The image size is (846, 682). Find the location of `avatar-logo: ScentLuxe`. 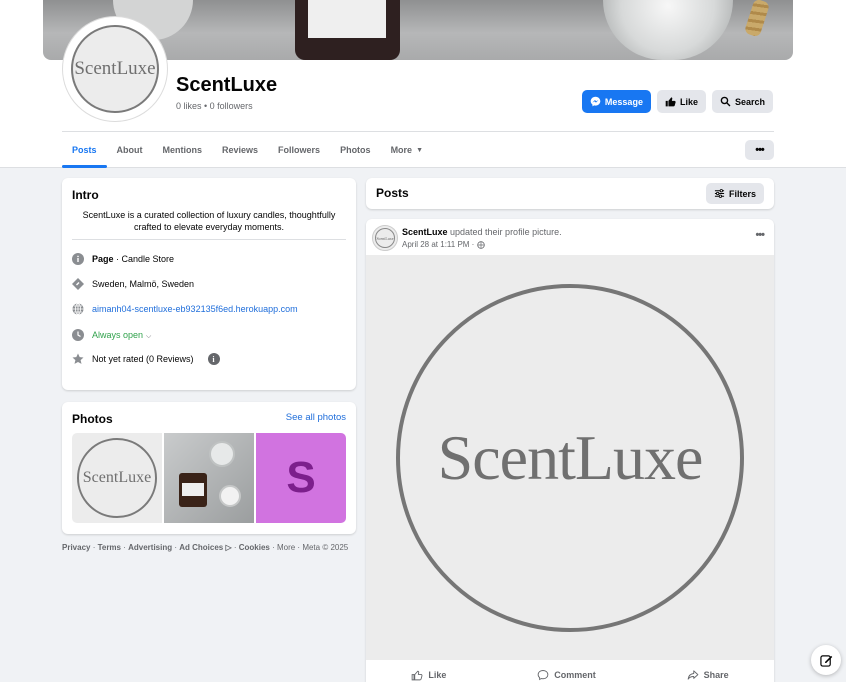

avatar-logo: ScentLuxe is located at coordinates (115, 69).